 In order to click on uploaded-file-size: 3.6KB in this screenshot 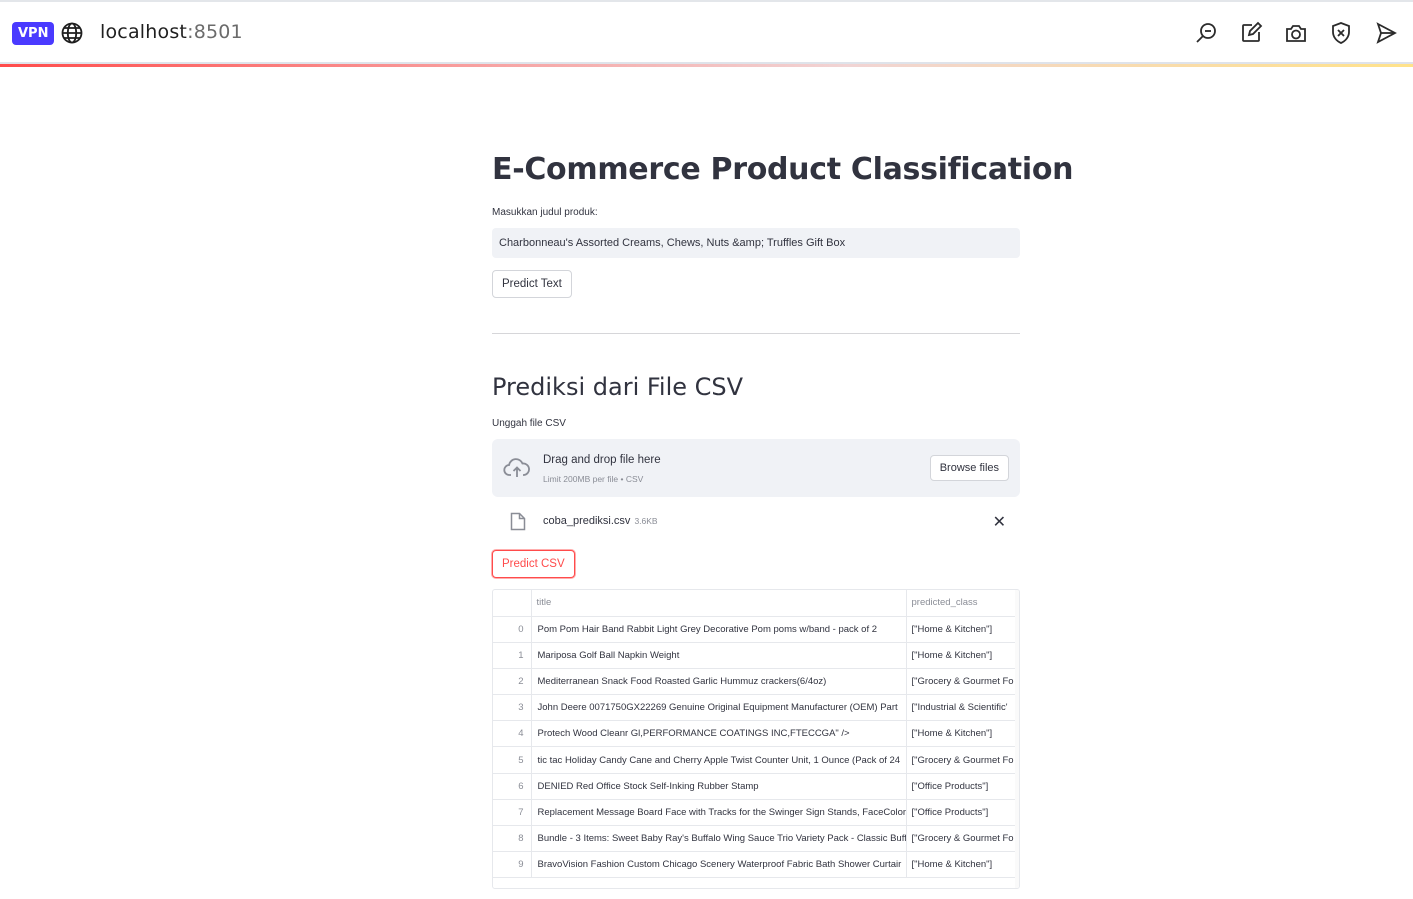, I will do `click(646, 521)`.